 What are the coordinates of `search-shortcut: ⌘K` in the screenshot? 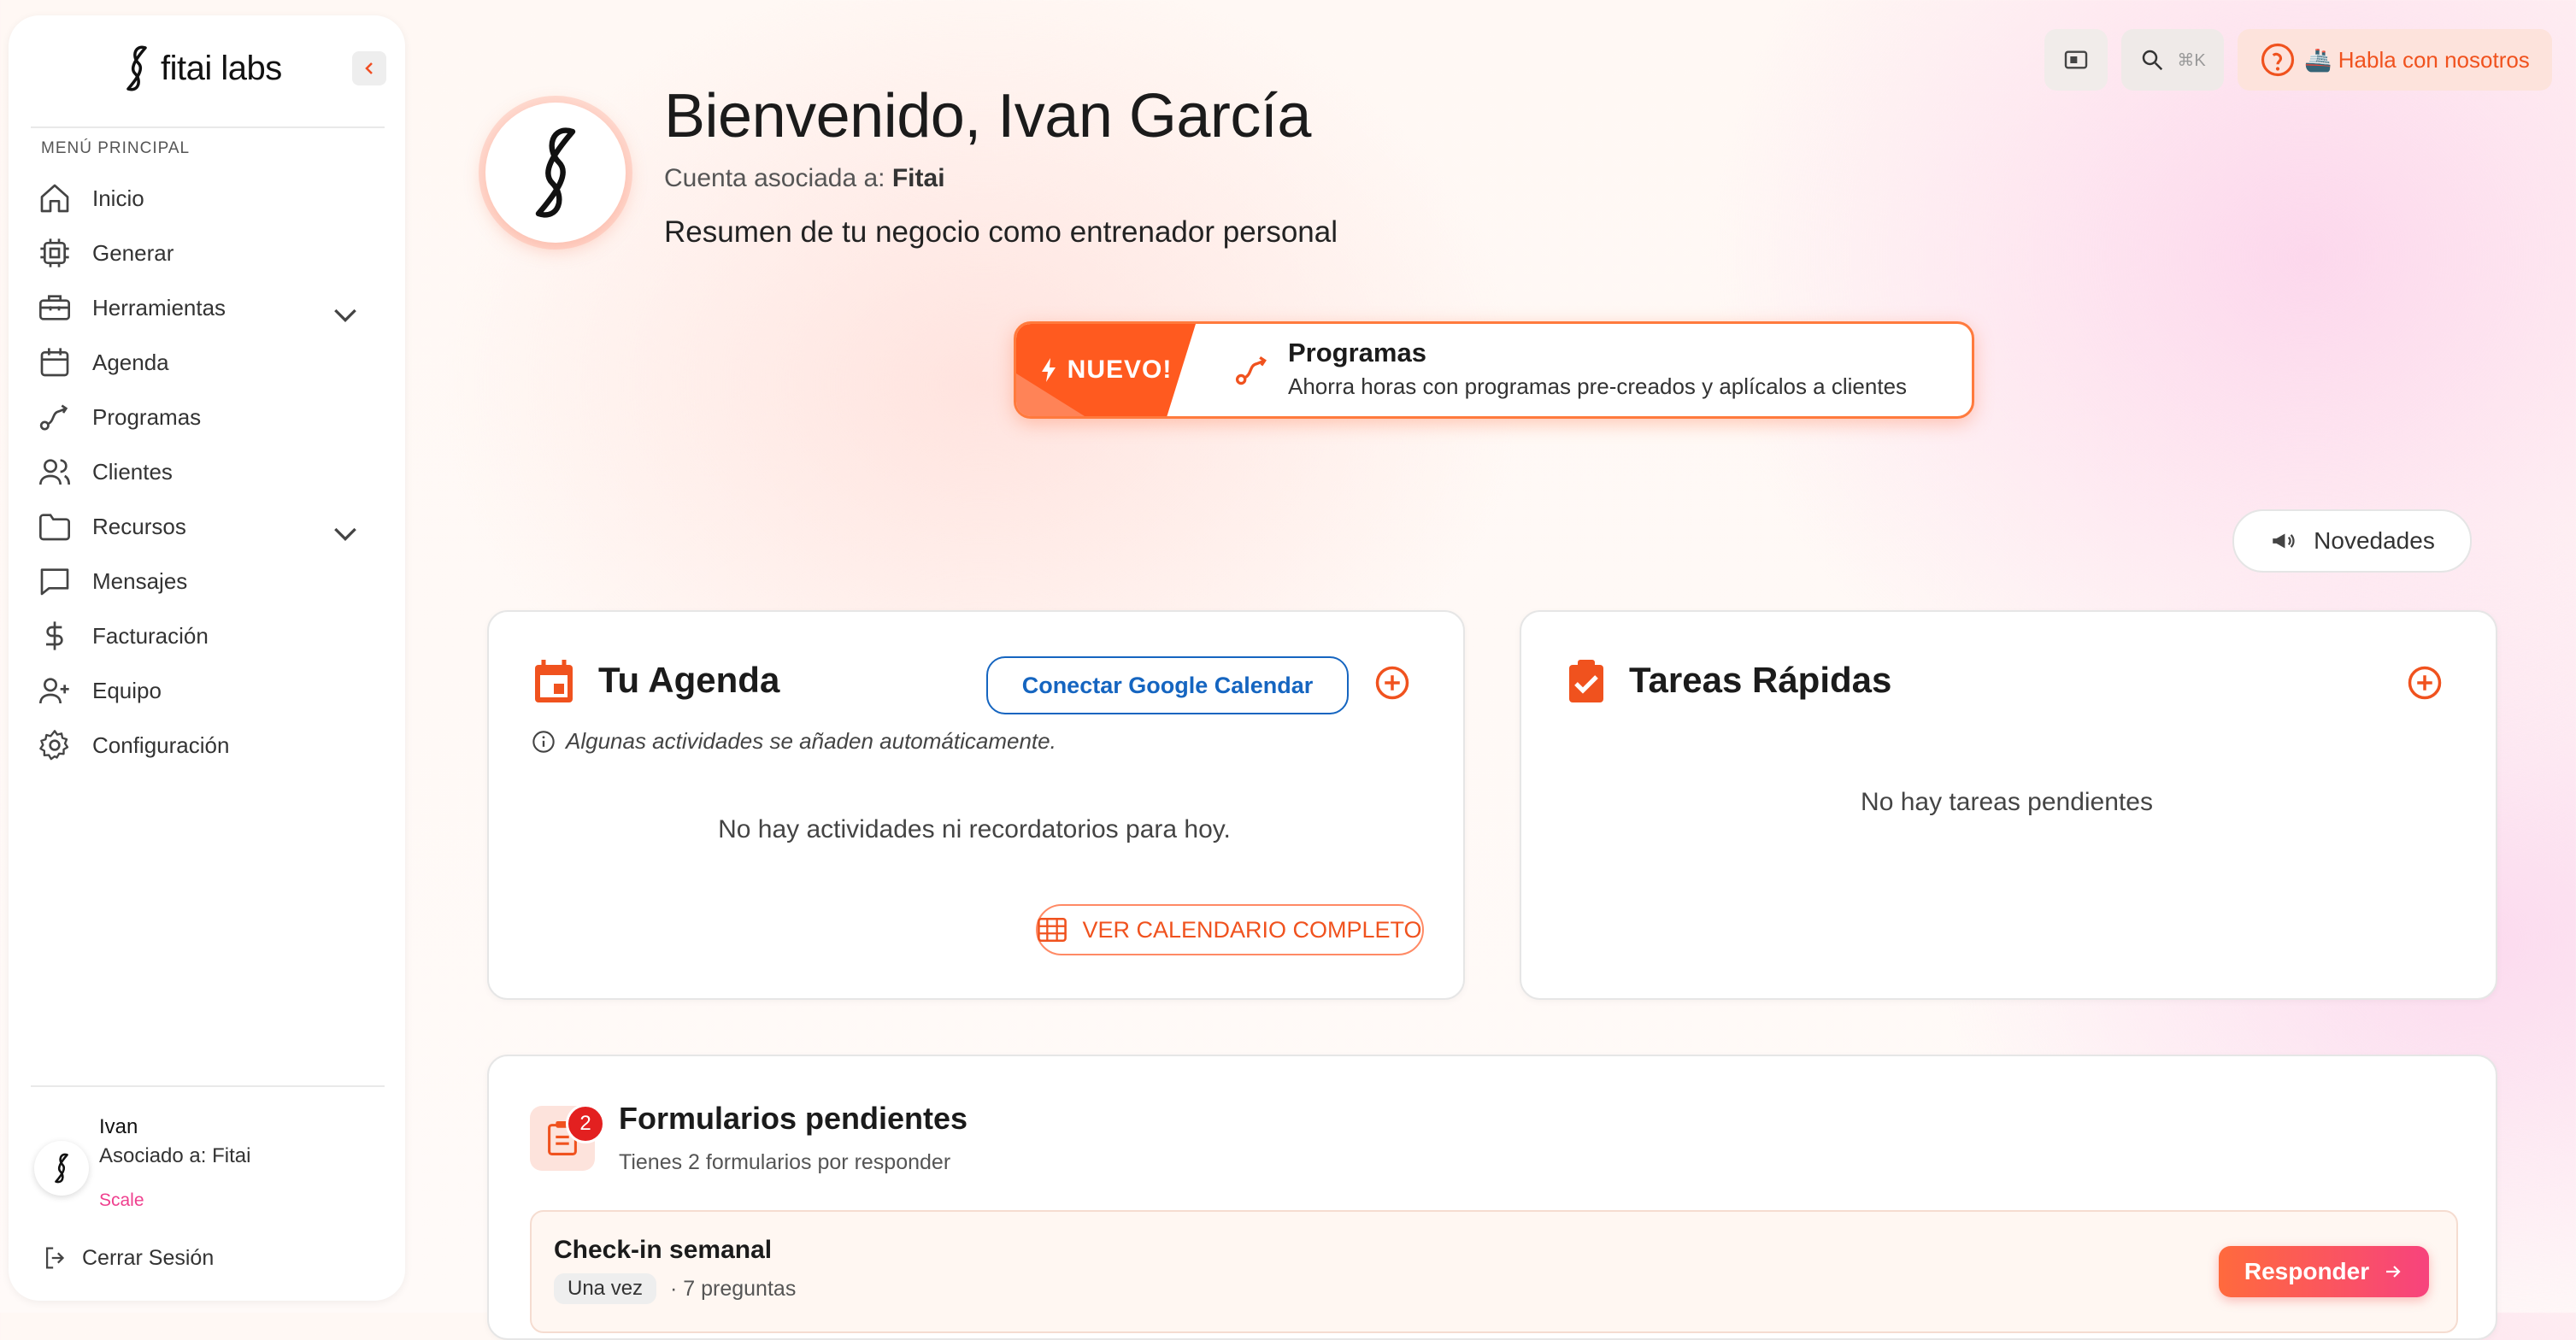 It's located at (2191, 60).